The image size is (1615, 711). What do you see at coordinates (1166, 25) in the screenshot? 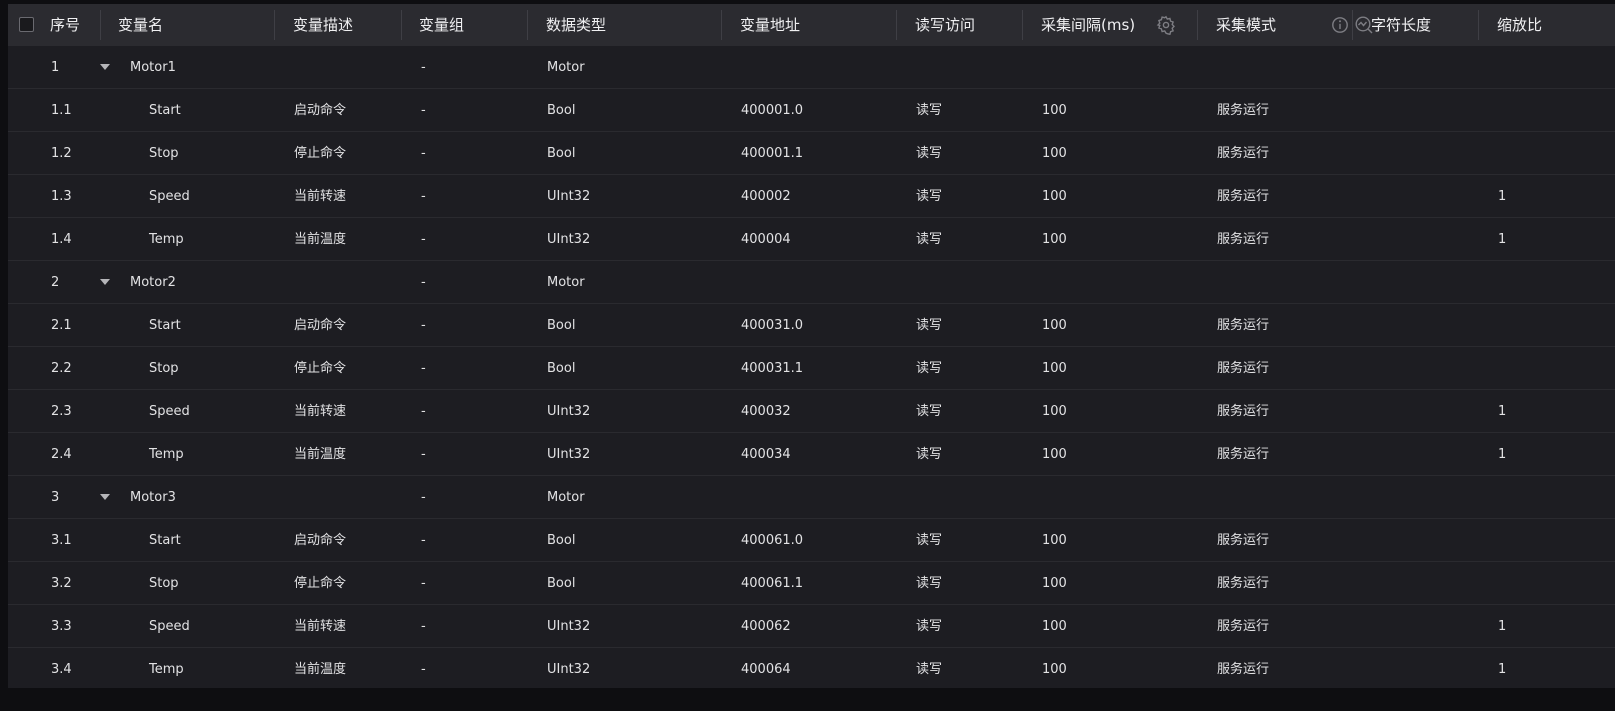
I see `gear-icon` at bounding box center [1166, 25].